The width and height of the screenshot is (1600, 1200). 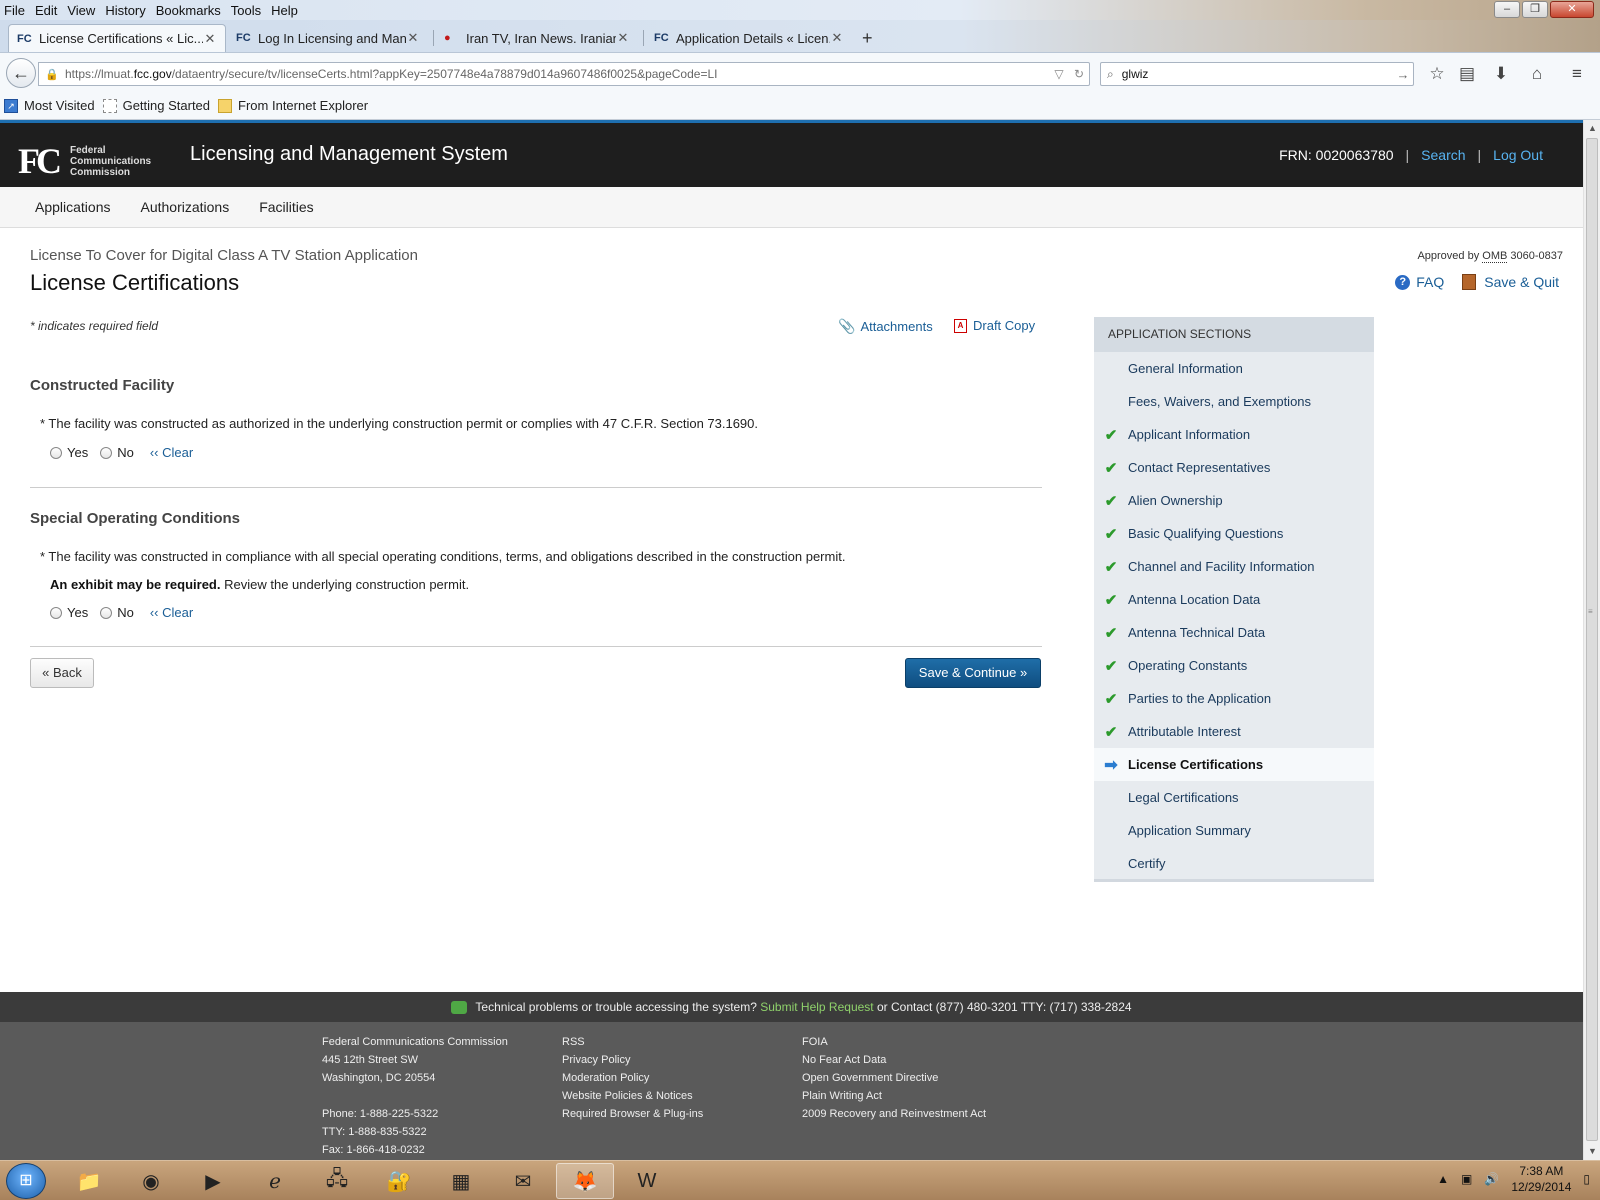 I want to click on tab-license-certifications: FC License Certifications « Lic... ✕, so click(x=117, y=38).